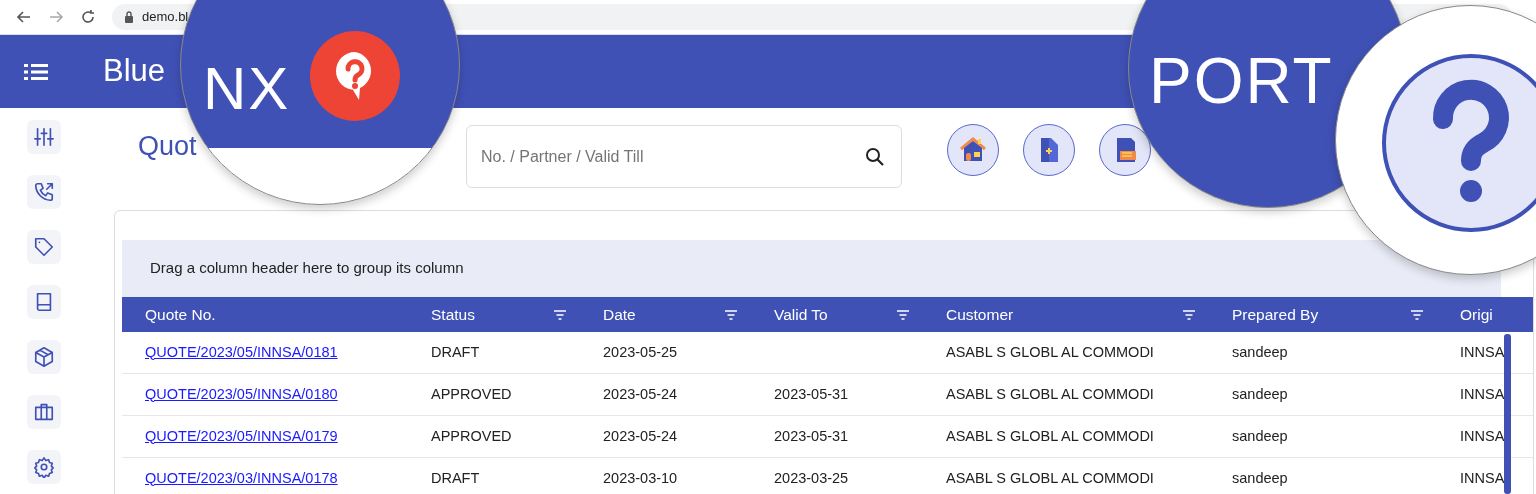  I want to click on back-arrow-icon, so click(24, 17).